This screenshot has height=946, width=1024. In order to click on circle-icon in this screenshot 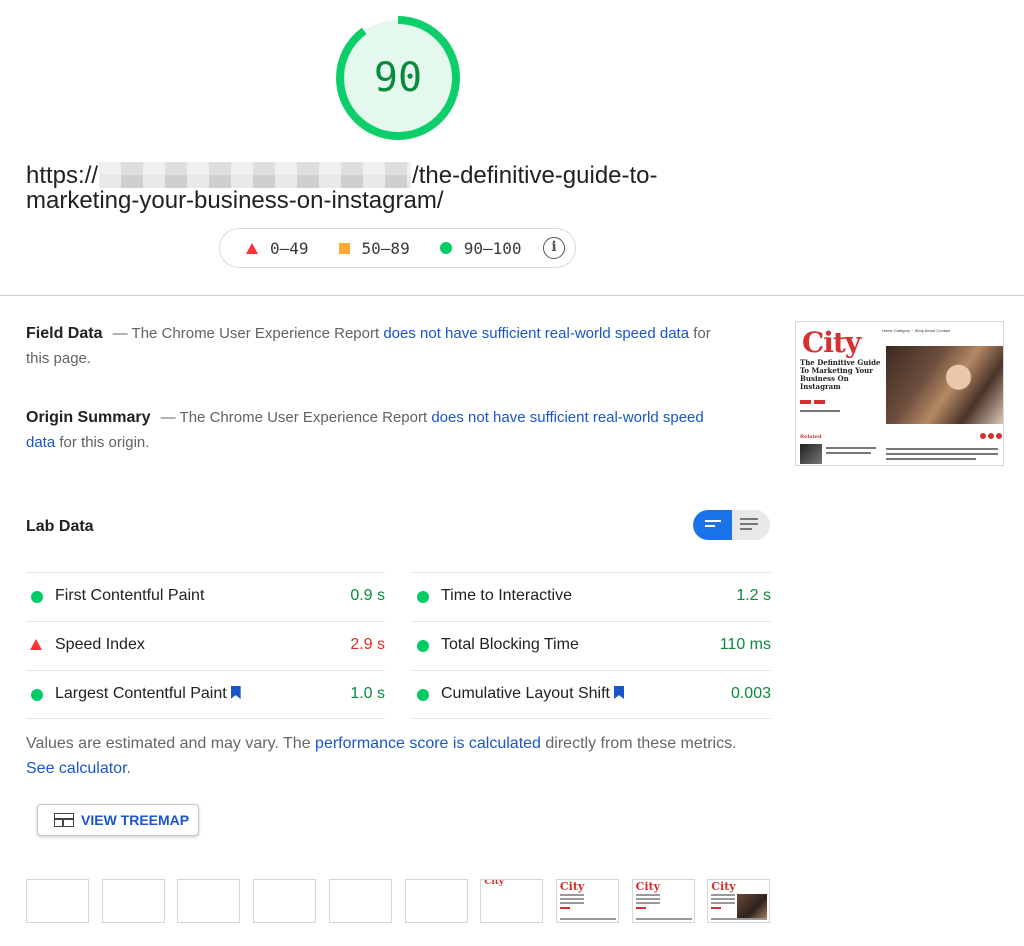, I will do `click(445, 248)`.